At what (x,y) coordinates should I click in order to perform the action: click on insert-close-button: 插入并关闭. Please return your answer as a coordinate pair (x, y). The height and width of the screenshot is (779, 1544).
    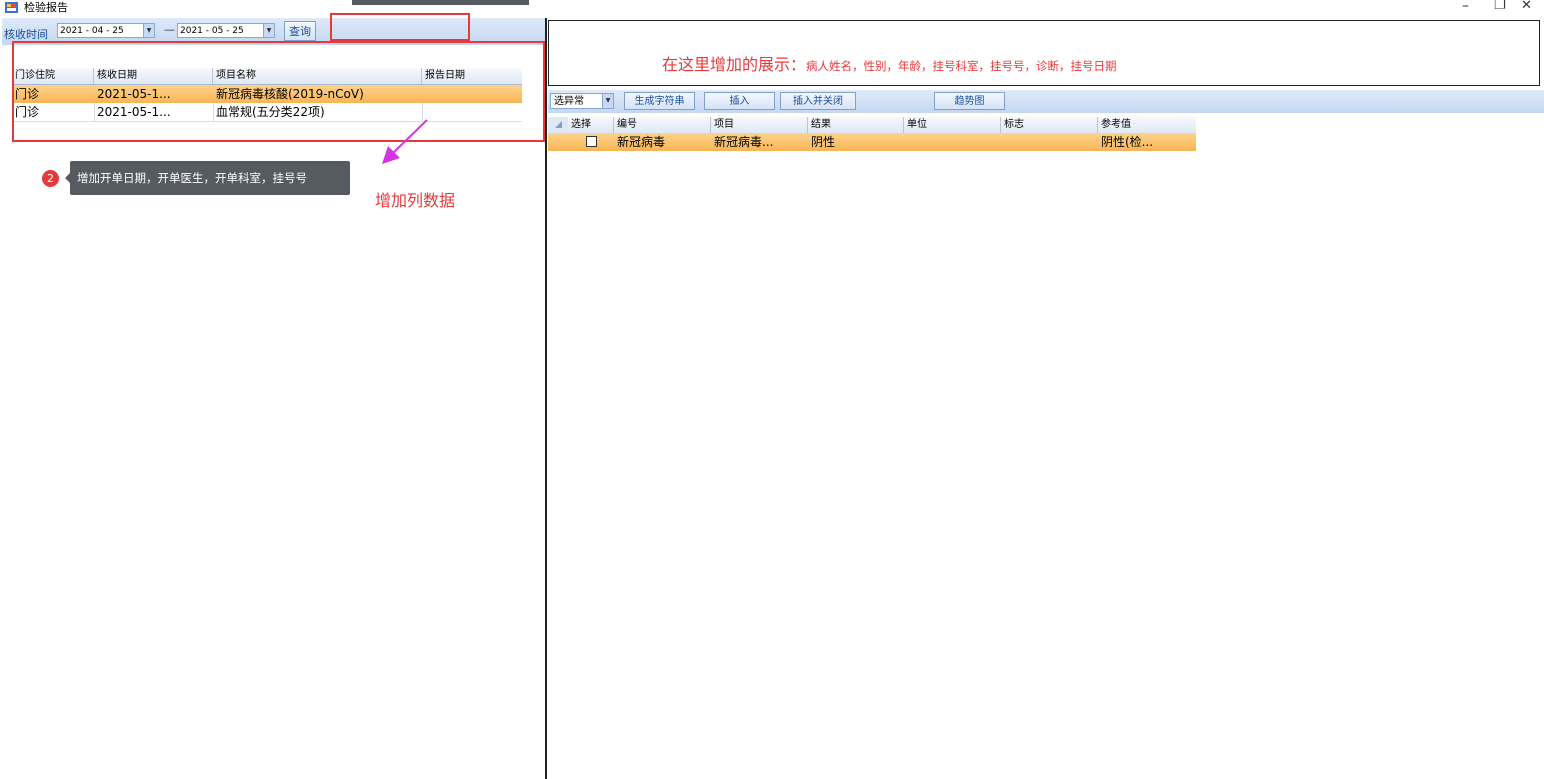
    Looking at the image, I should click on (818, 101).